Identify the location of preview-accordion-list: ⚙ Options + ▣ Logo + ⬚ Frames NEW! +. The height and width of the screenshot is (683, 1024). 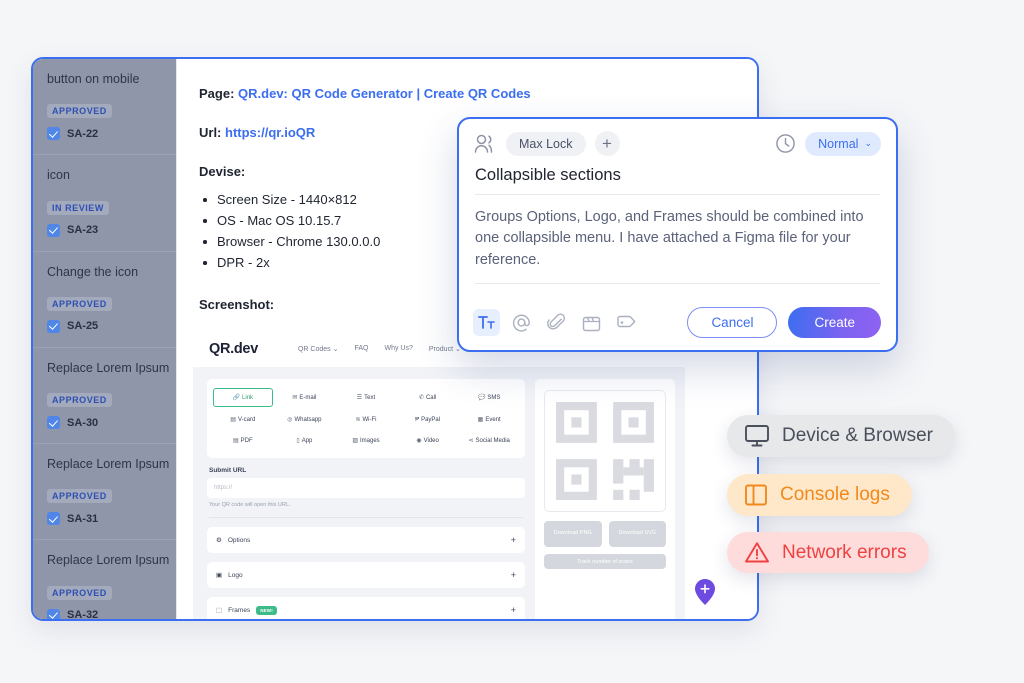
(366, 573).